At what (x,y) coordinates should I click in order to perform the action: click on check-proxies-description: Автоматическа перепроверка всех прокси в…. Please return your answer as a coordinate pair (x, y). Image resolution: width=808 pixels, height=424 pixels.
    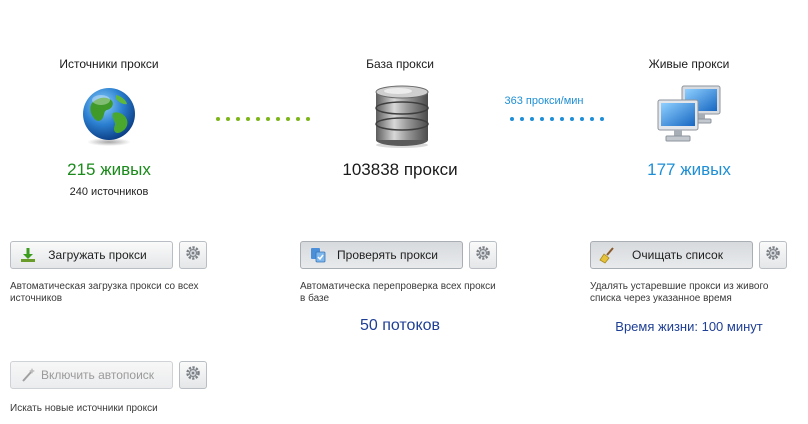
    Looking at the image, I should click on (398, 292).